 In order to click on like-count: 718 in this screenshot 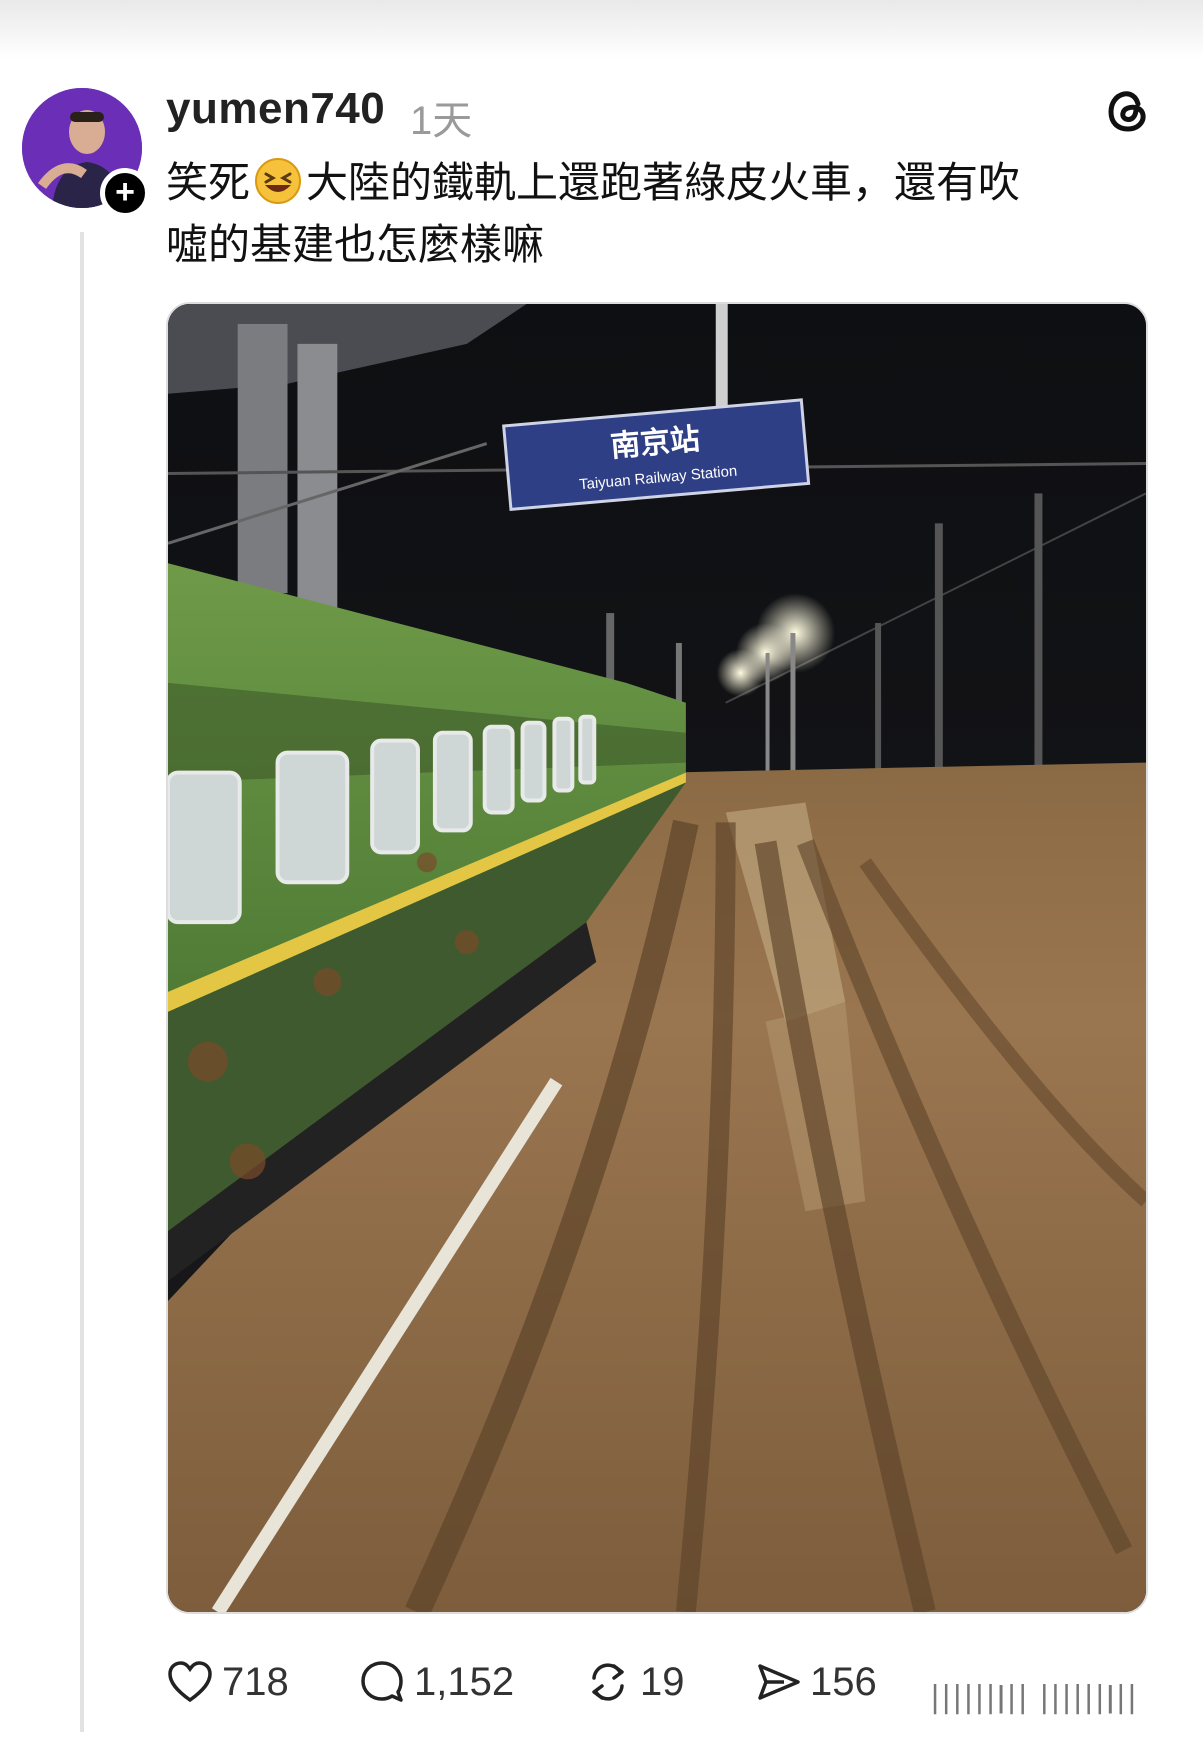, I will do `click(255, 1681)`.